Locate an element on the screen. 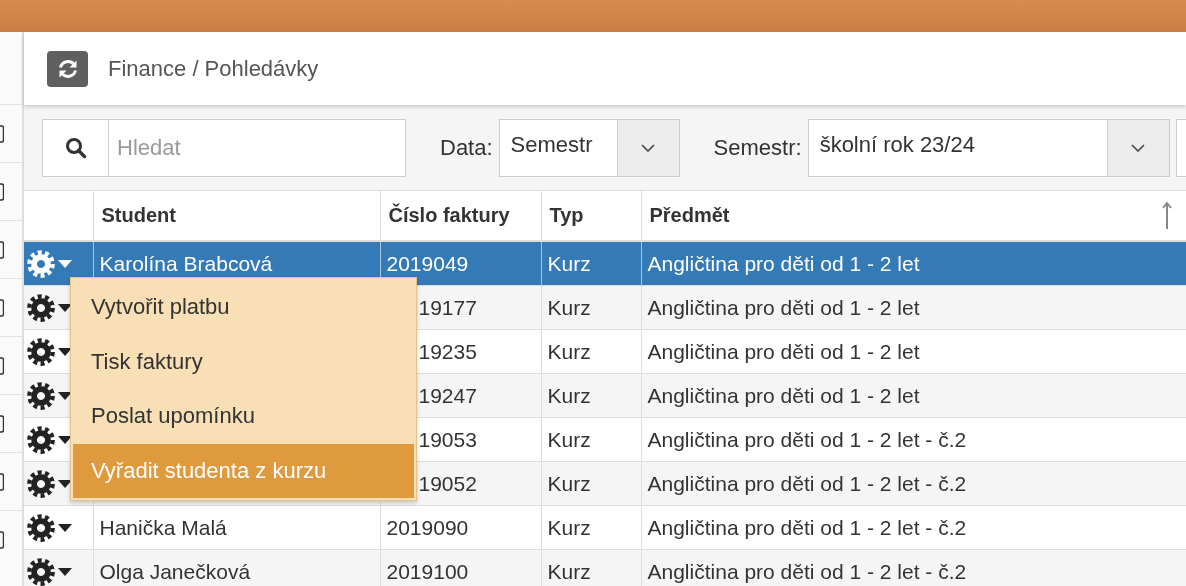 This screenshot has height=586, width=1186. sort-arrow-icon is located at coordinates (1167, 215).